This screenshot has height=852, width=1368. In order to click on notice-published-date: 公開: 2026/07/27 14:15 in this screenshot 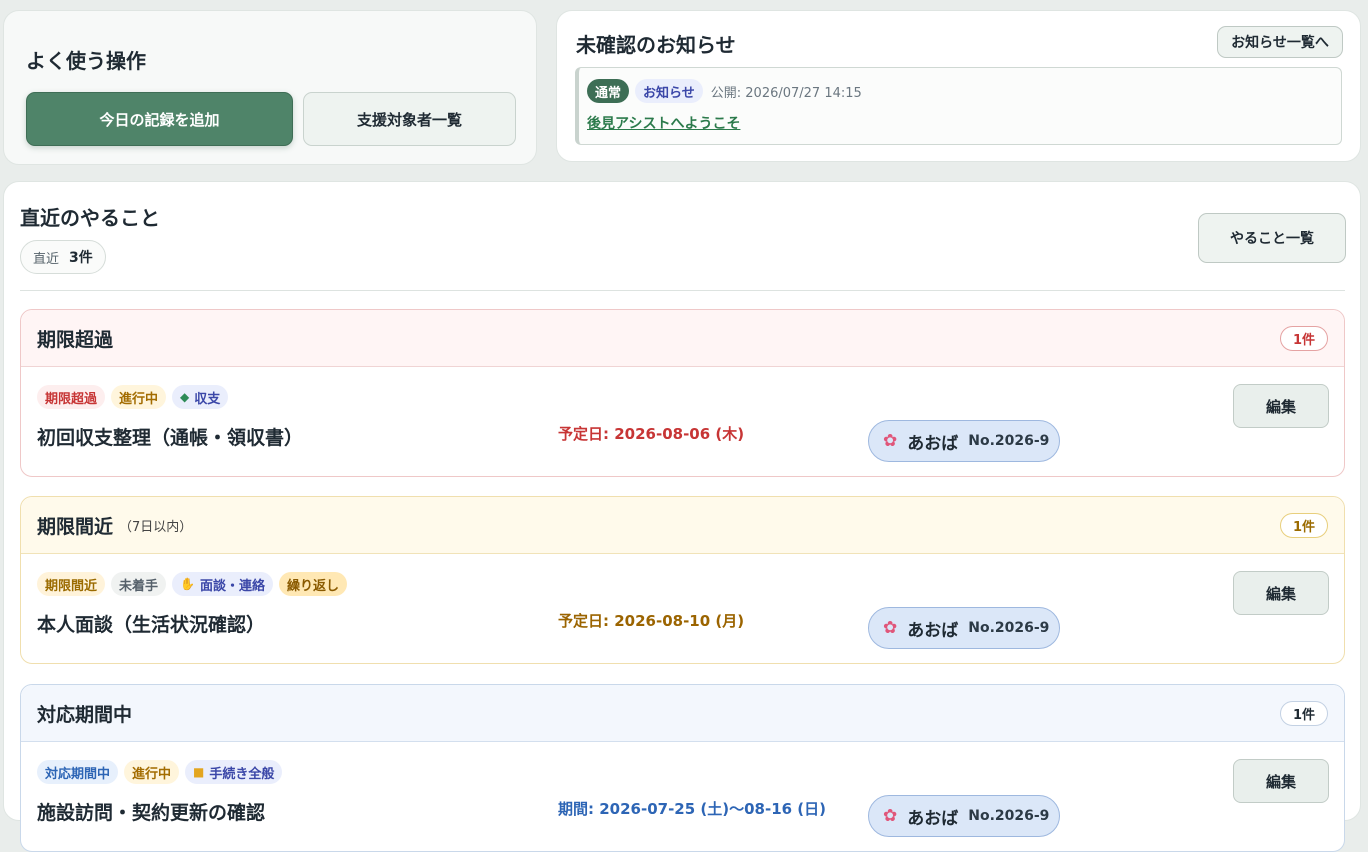, I will do `click(786, 93)`.